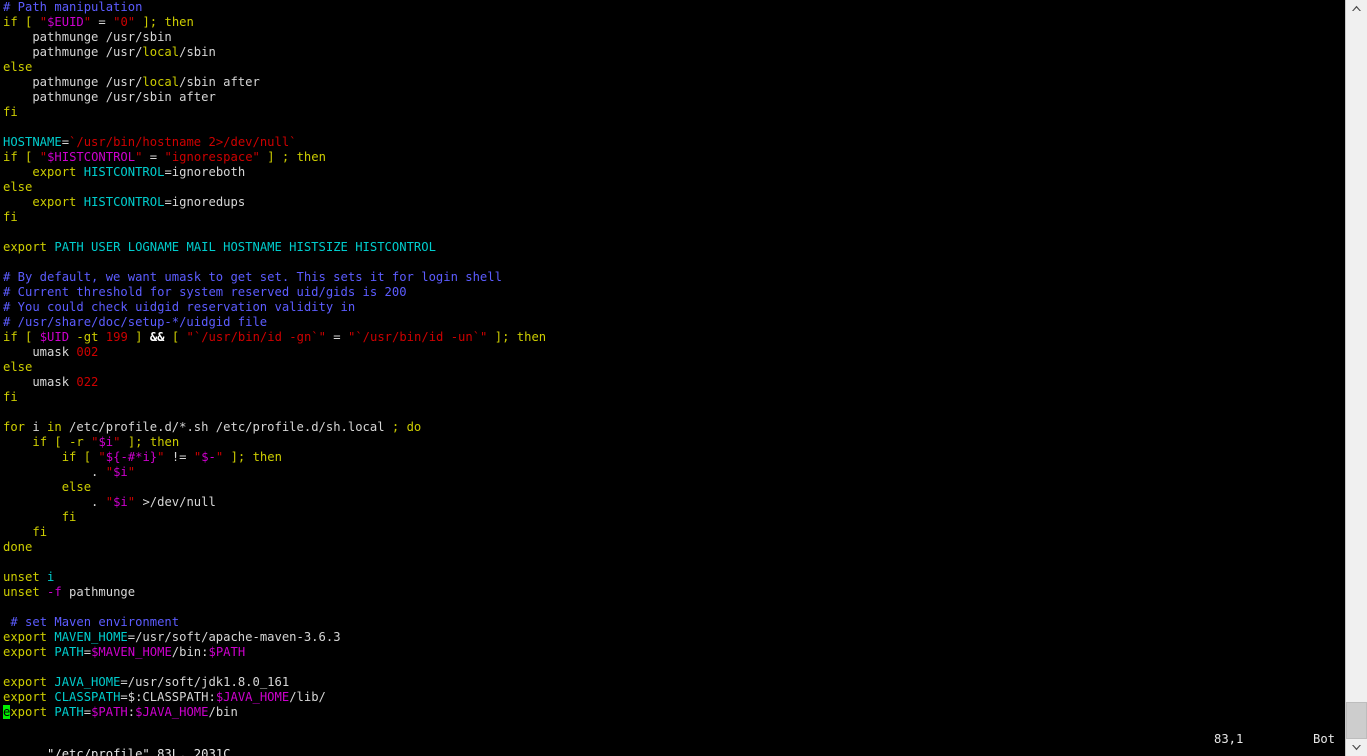 The image size is (1367, 756). Describe the element at coordinates (131, 652) in the screenshot. I see `code-token: $MAVEN_HOME` at that location.